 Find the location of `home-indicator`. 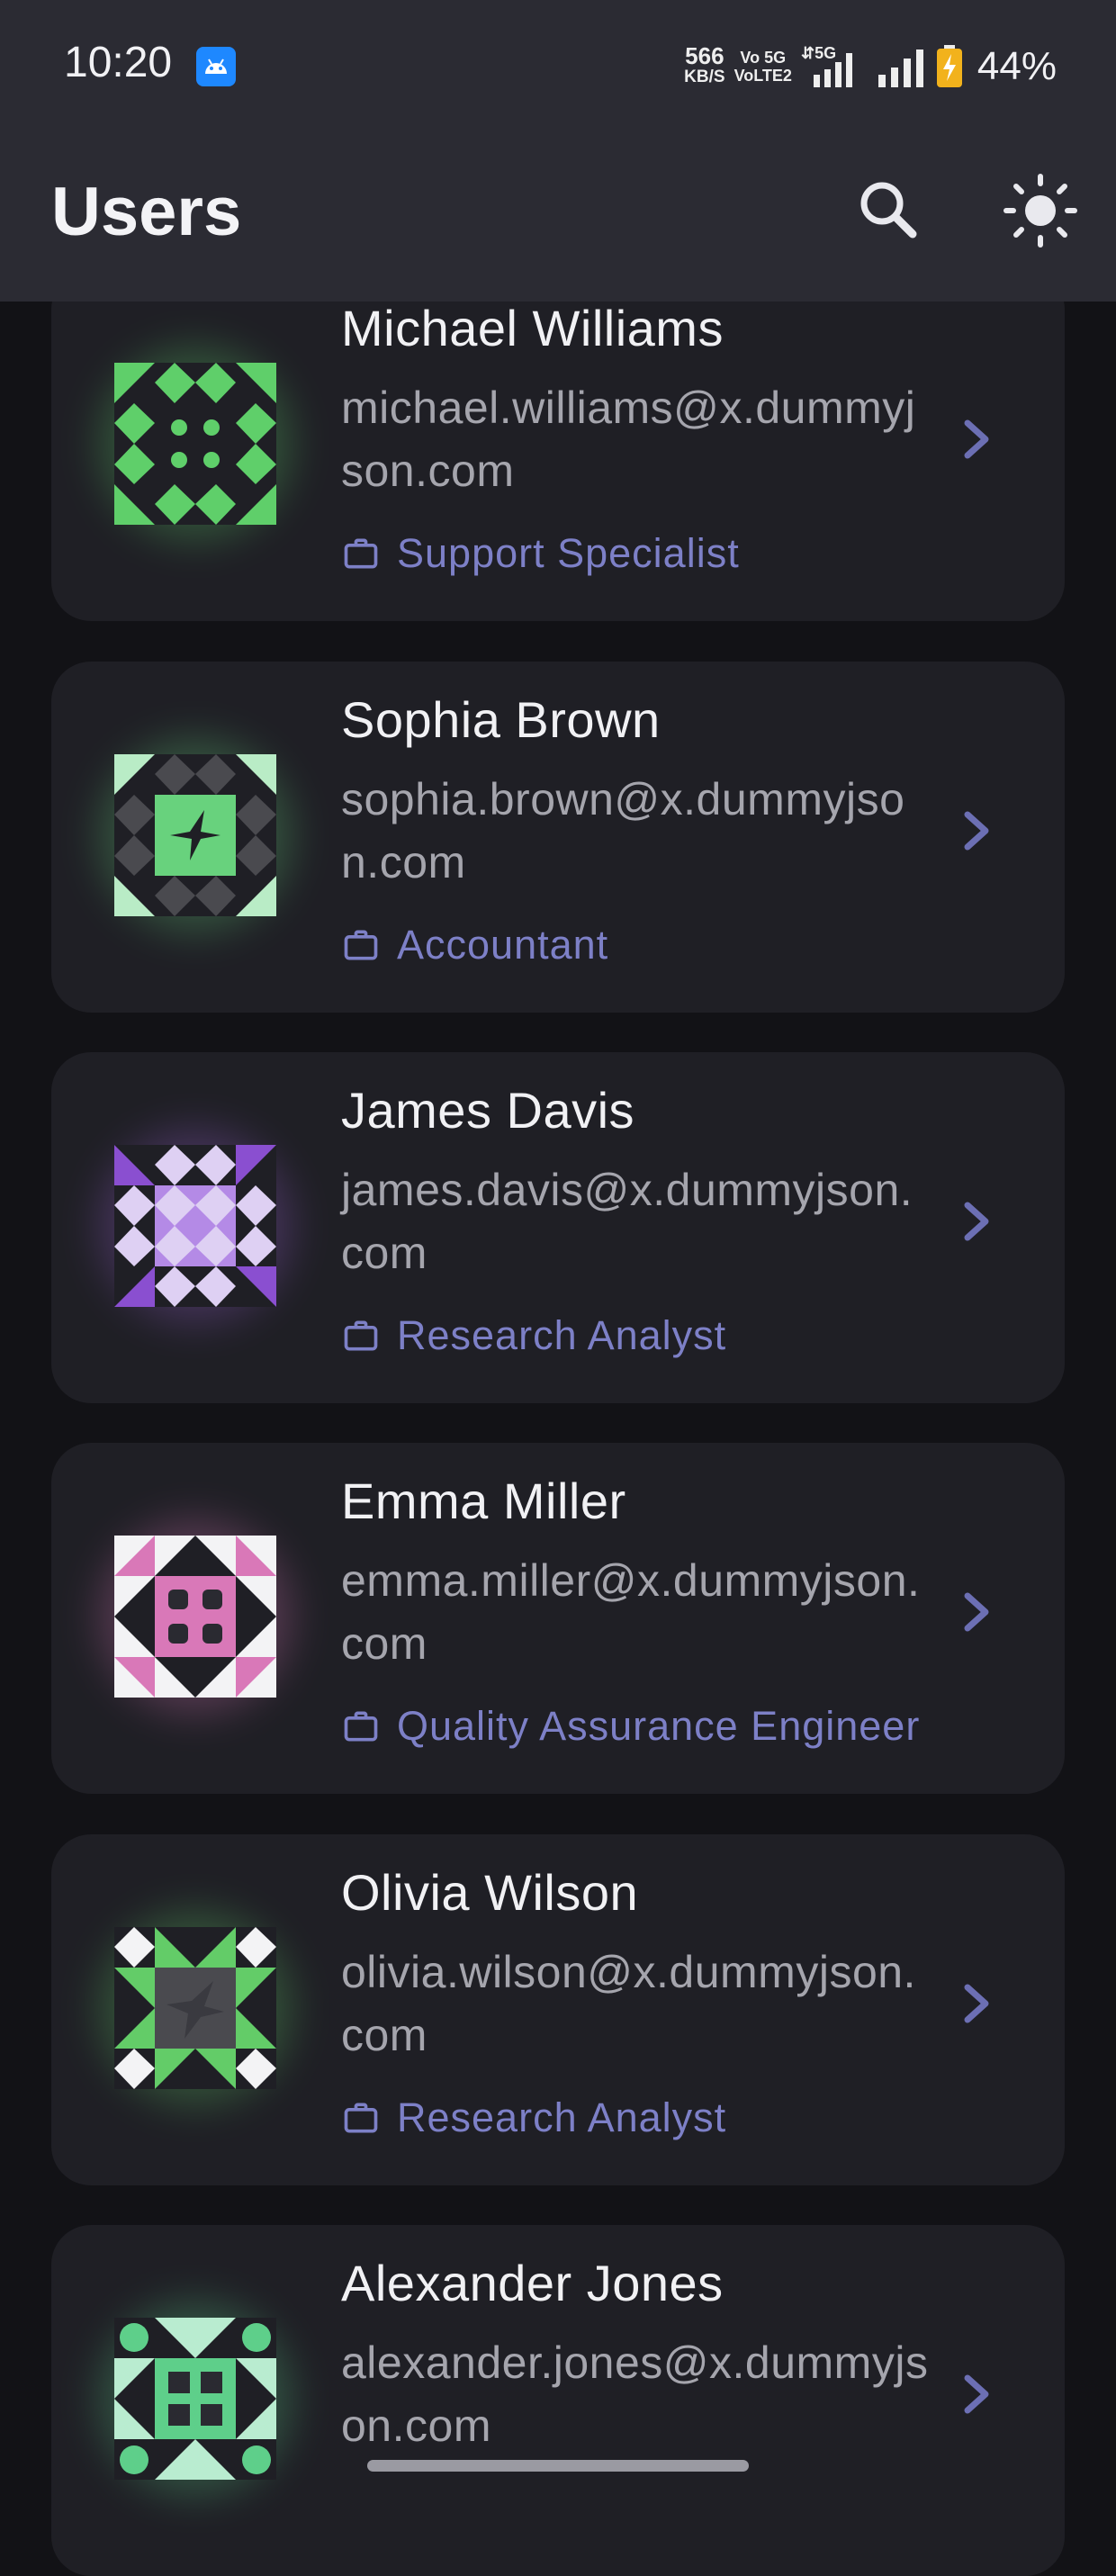

home-indicator is located at coordinates (558, 2466).